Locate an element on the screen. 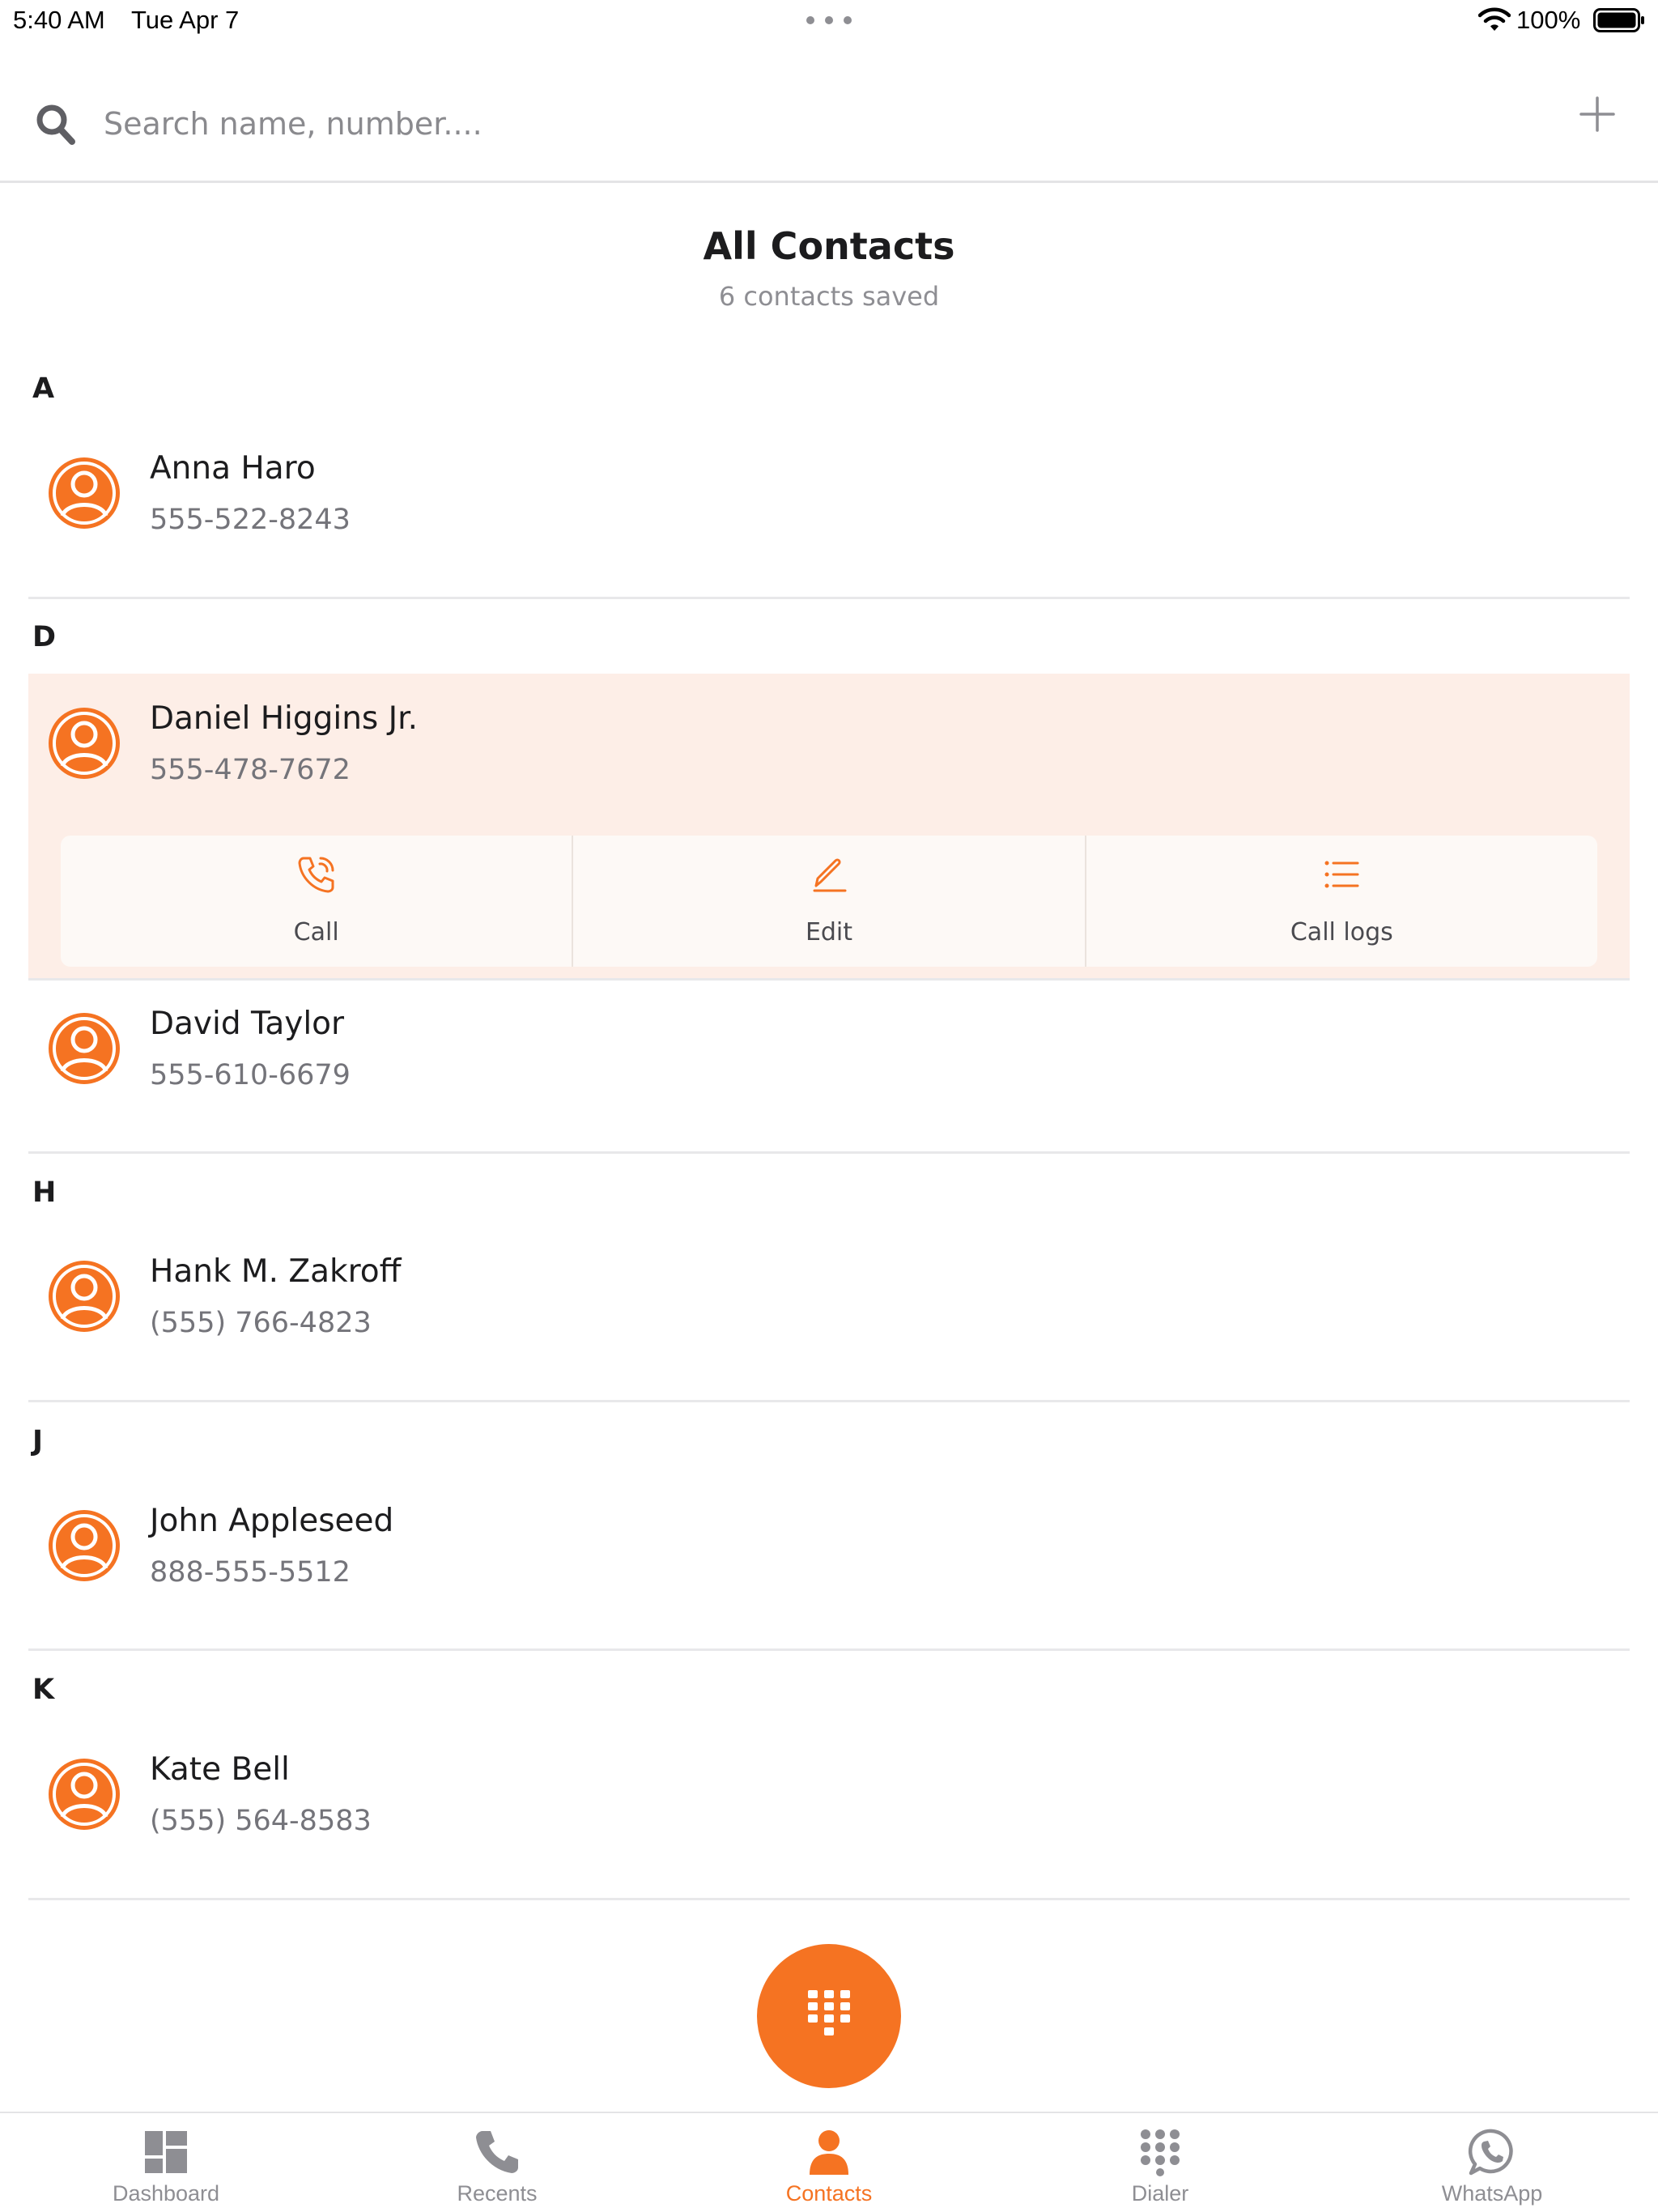  search-icon is located at coordinates (55, 124).